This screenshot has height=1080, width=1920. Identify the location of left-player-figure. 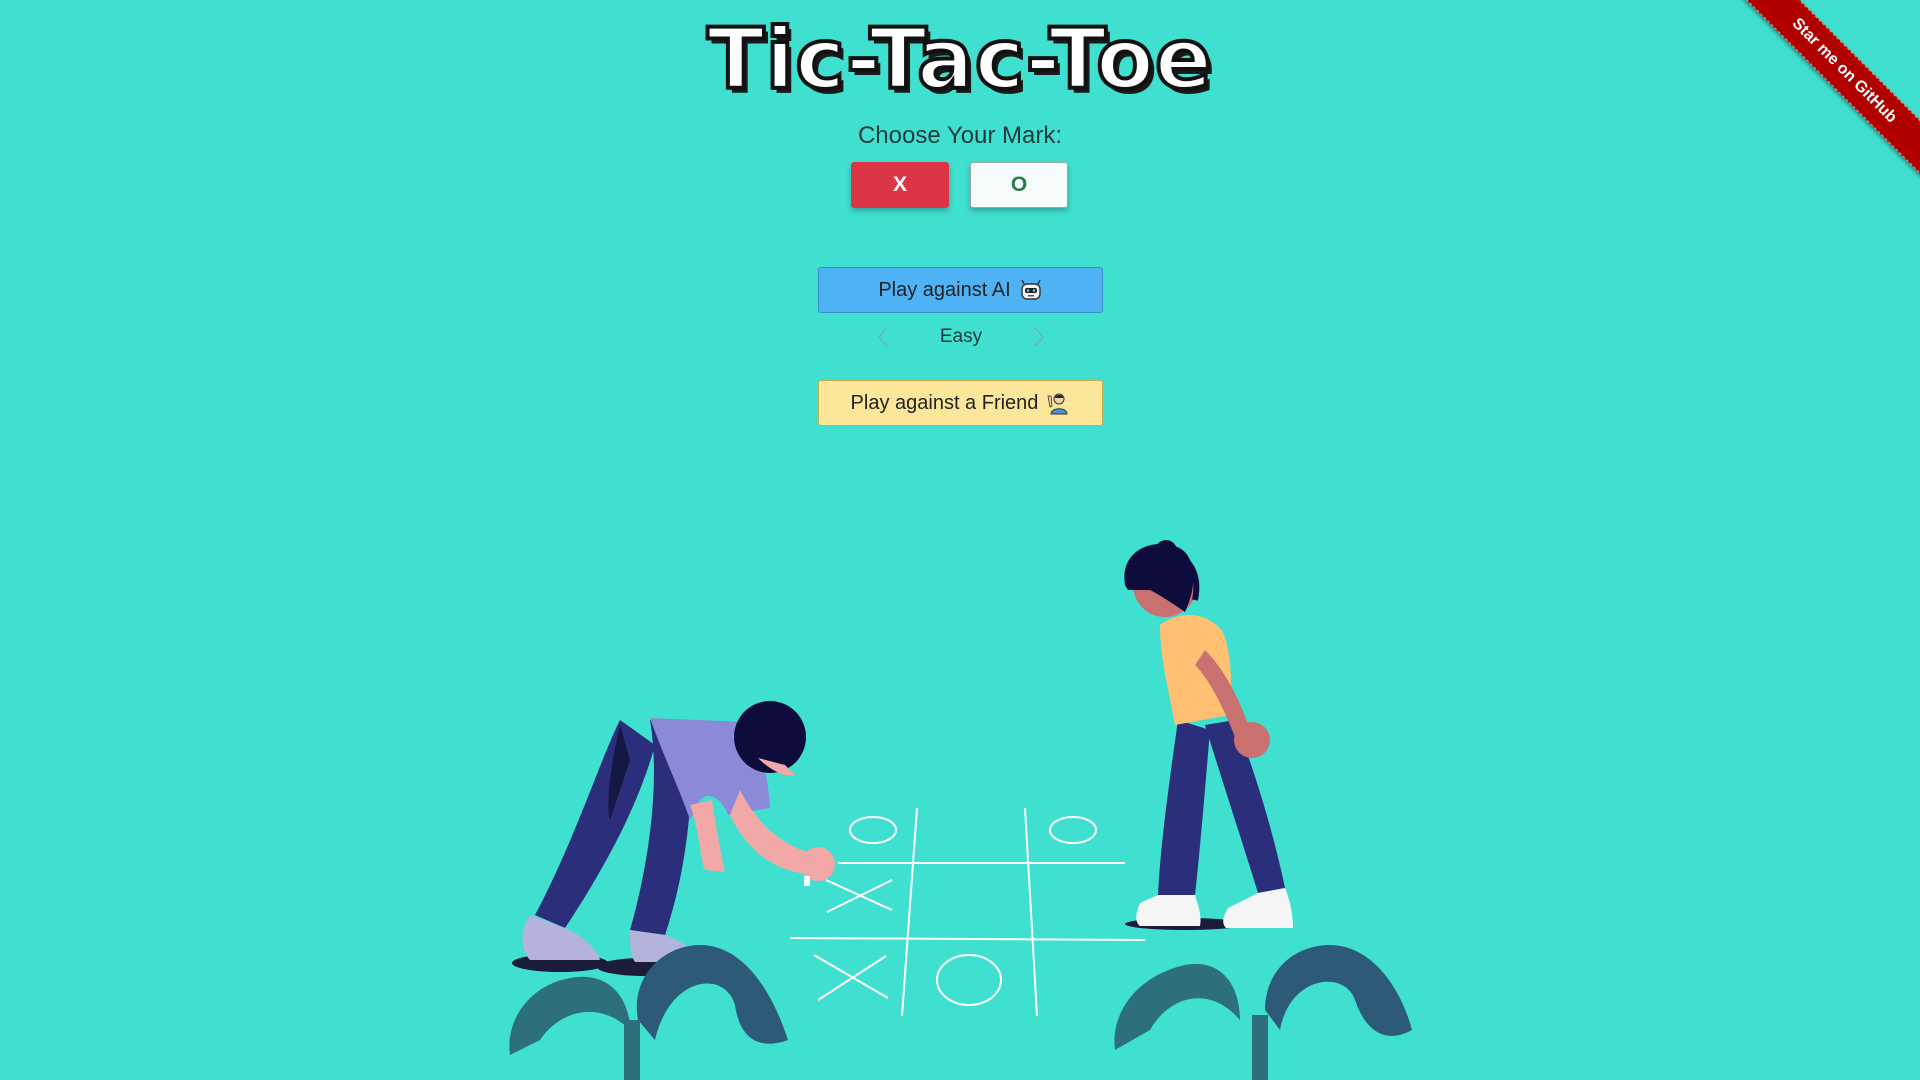
(673, 838).